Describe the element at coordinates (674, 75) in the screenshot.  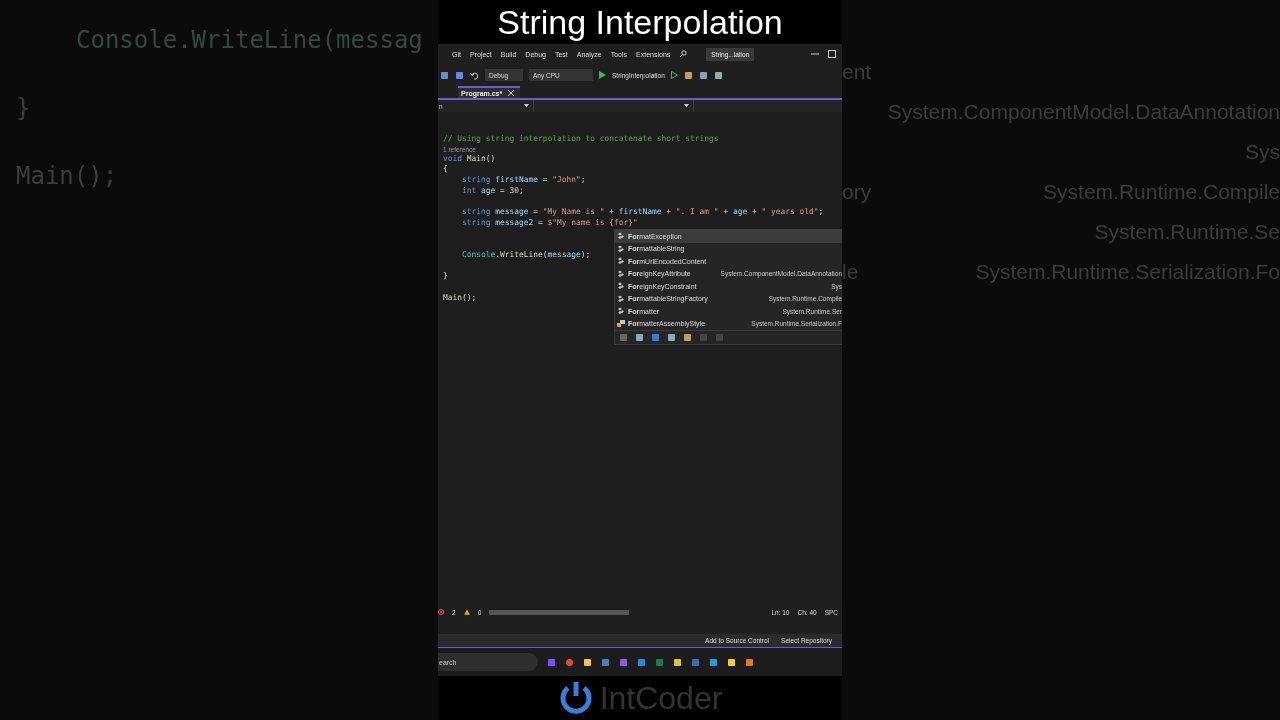
I see `play-outline-icon` at that location.